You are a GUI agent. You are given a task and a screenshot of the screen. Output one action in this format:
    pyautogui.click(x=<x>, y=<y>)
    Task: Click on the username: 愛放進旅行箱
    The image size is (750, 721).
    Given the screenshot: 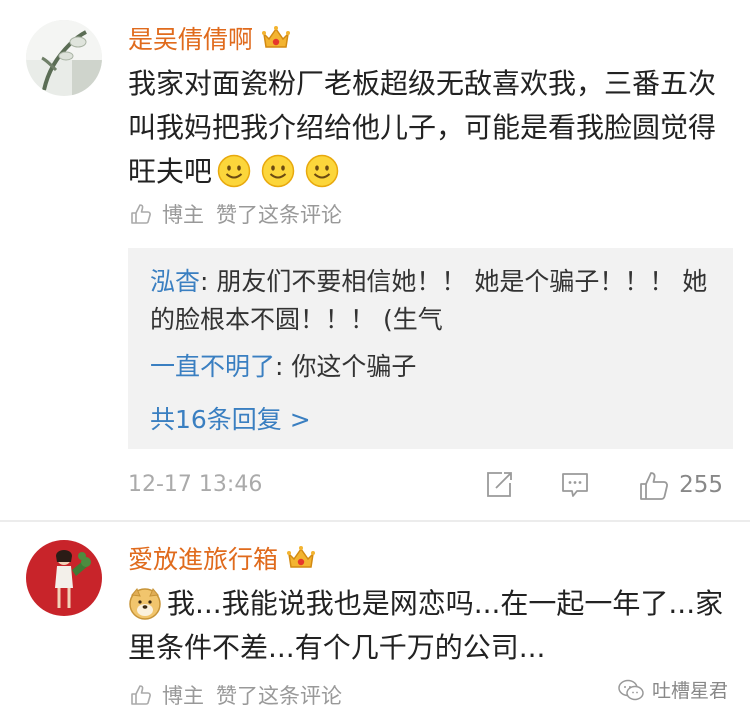 What is the action you would take?
    pyautogui.click(x=222, y=558)
    